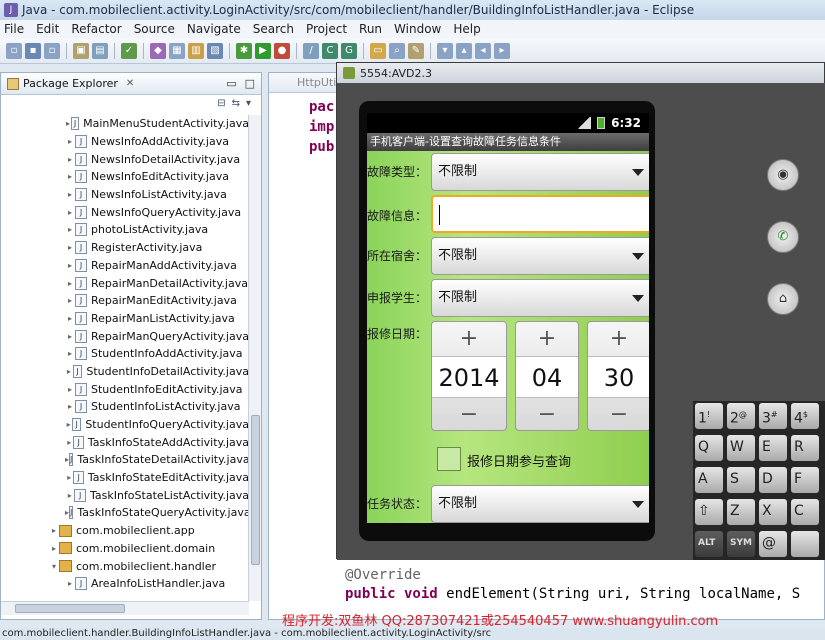 The image size is (825, 640). Describe the element at coordinates (709, 416) in the screenshot. I see `key: 1!` at that location.